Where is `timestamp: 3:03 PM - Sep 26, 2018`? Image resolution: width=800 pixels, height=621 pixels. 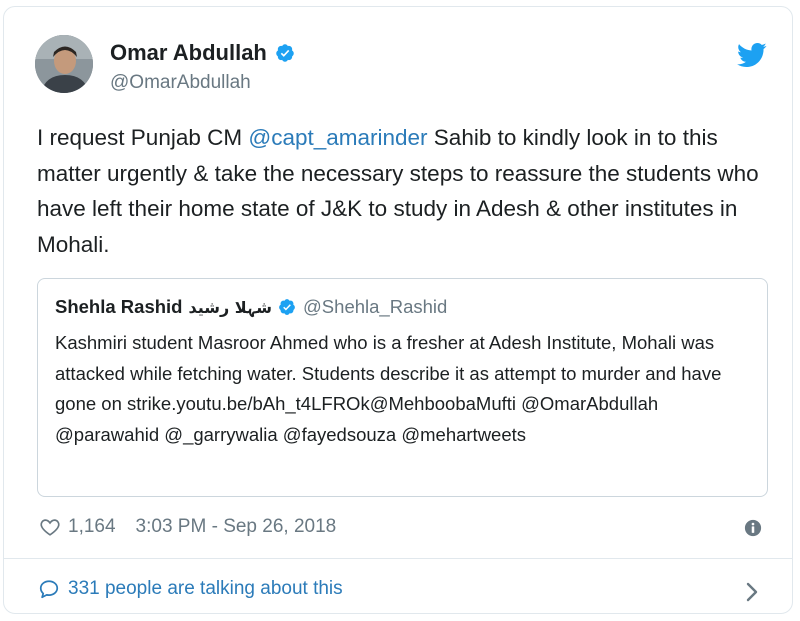
timestamp: 3:03 PM - Sep 26, 2018 is located at coordinates (236, 527).